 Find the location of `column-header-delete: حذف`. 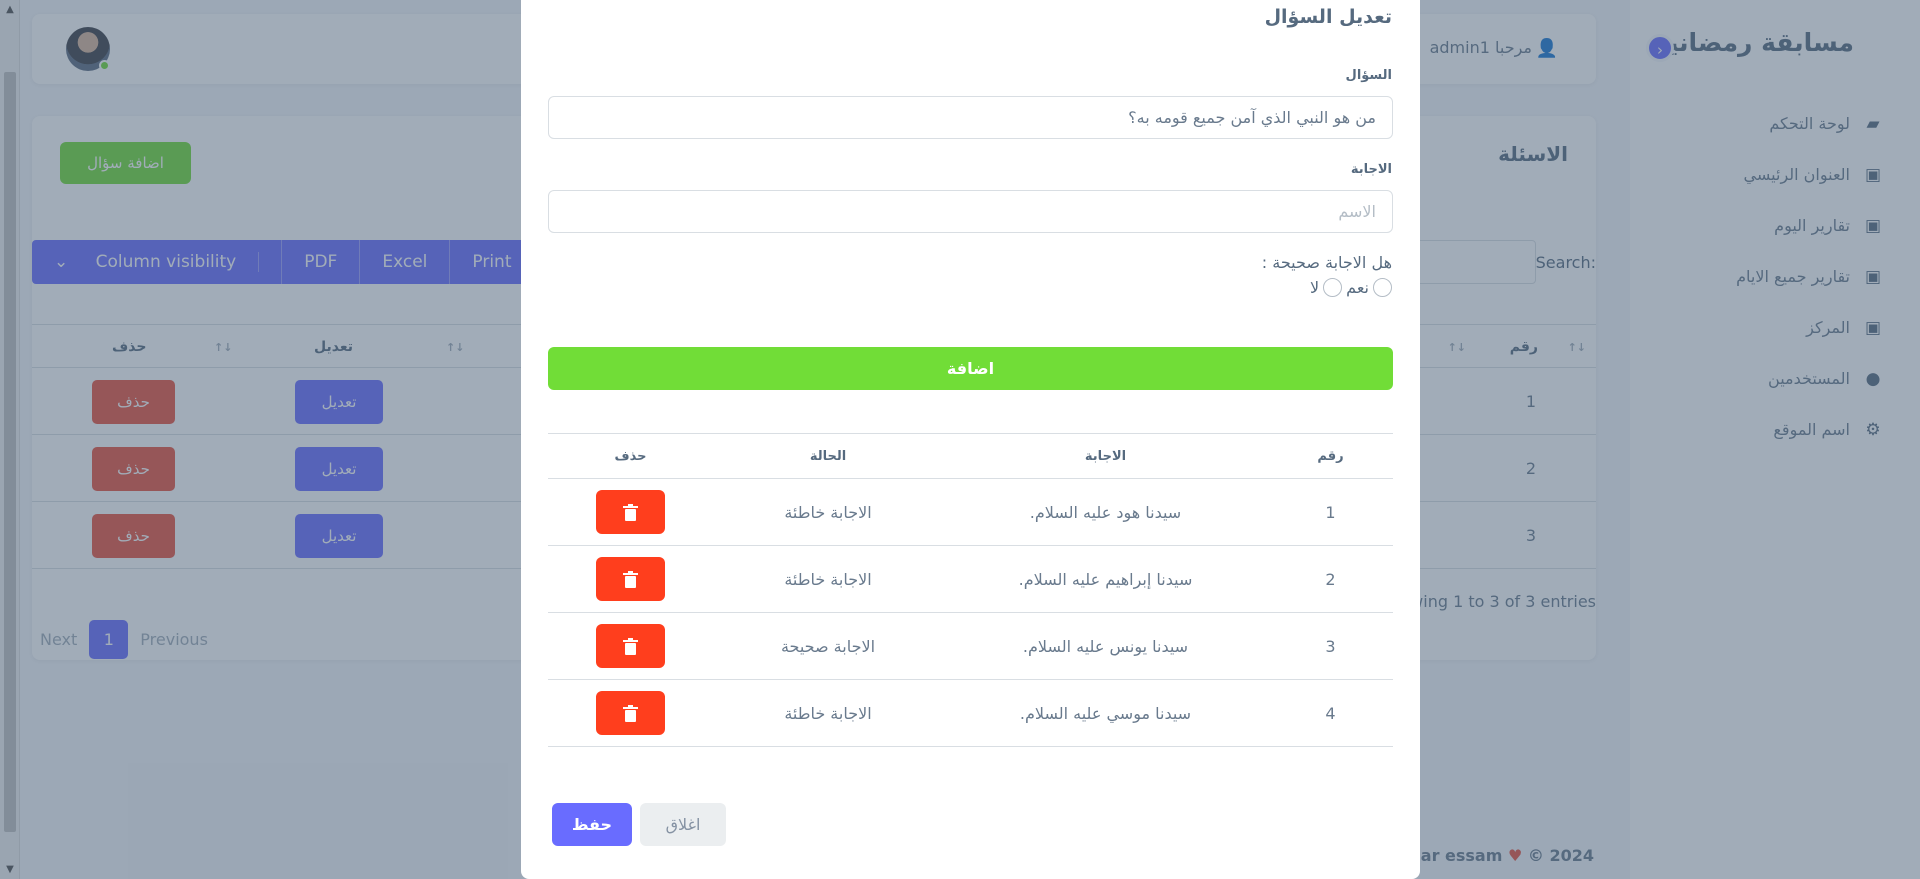

column-header-delete: حذف is located at coordinates (630, 456).